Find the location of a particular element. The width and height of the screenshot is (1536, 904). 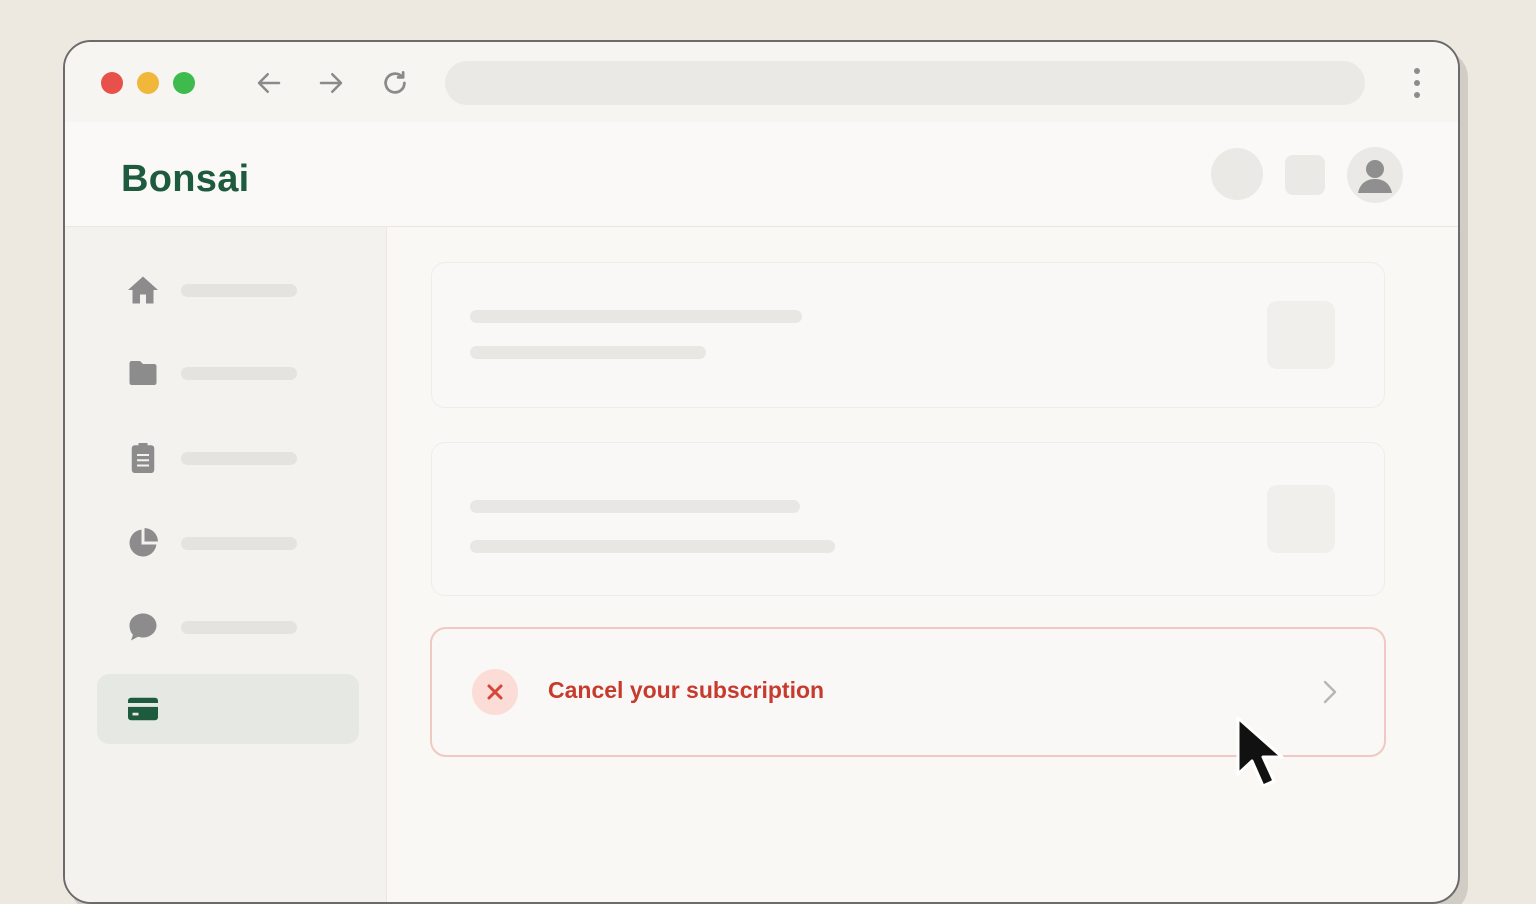

x-icon is located at coordinates (495, 692).